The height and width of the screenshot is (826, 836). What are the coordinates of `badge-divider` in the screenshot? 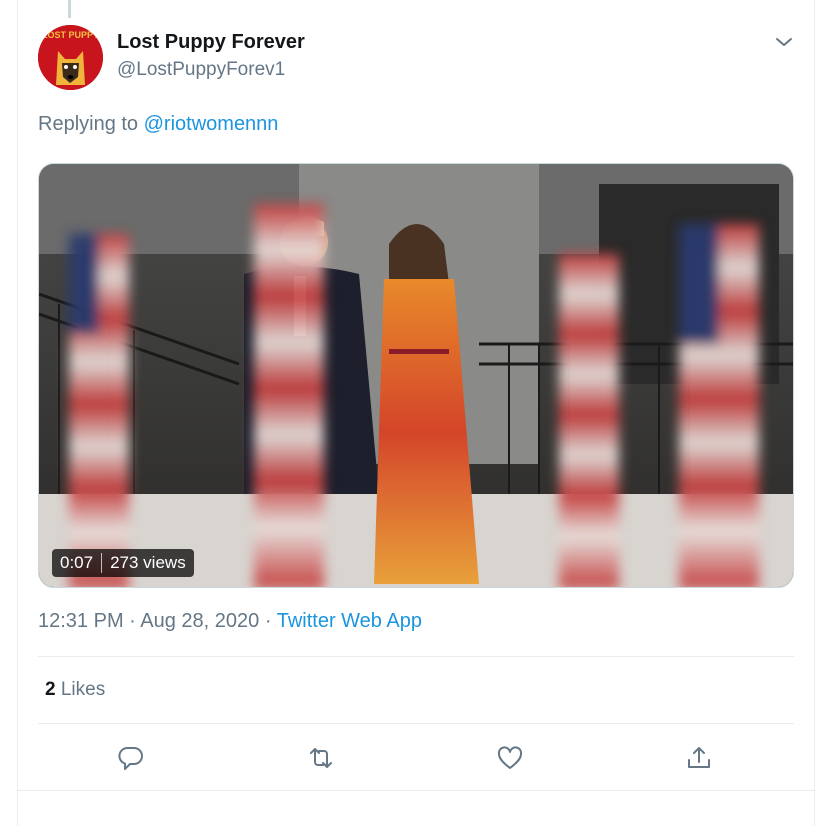 It's located at (102, 563).